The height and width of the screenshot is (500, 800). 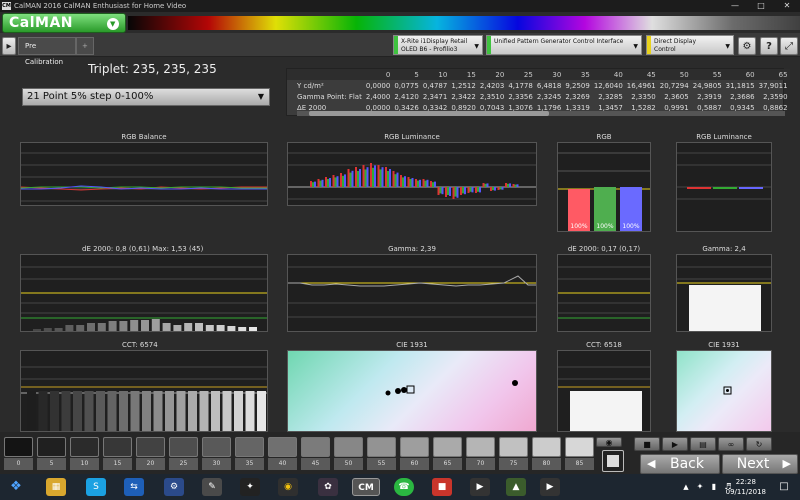 I want to click on play-step-icon: ▶, so click(x=675, y=444).